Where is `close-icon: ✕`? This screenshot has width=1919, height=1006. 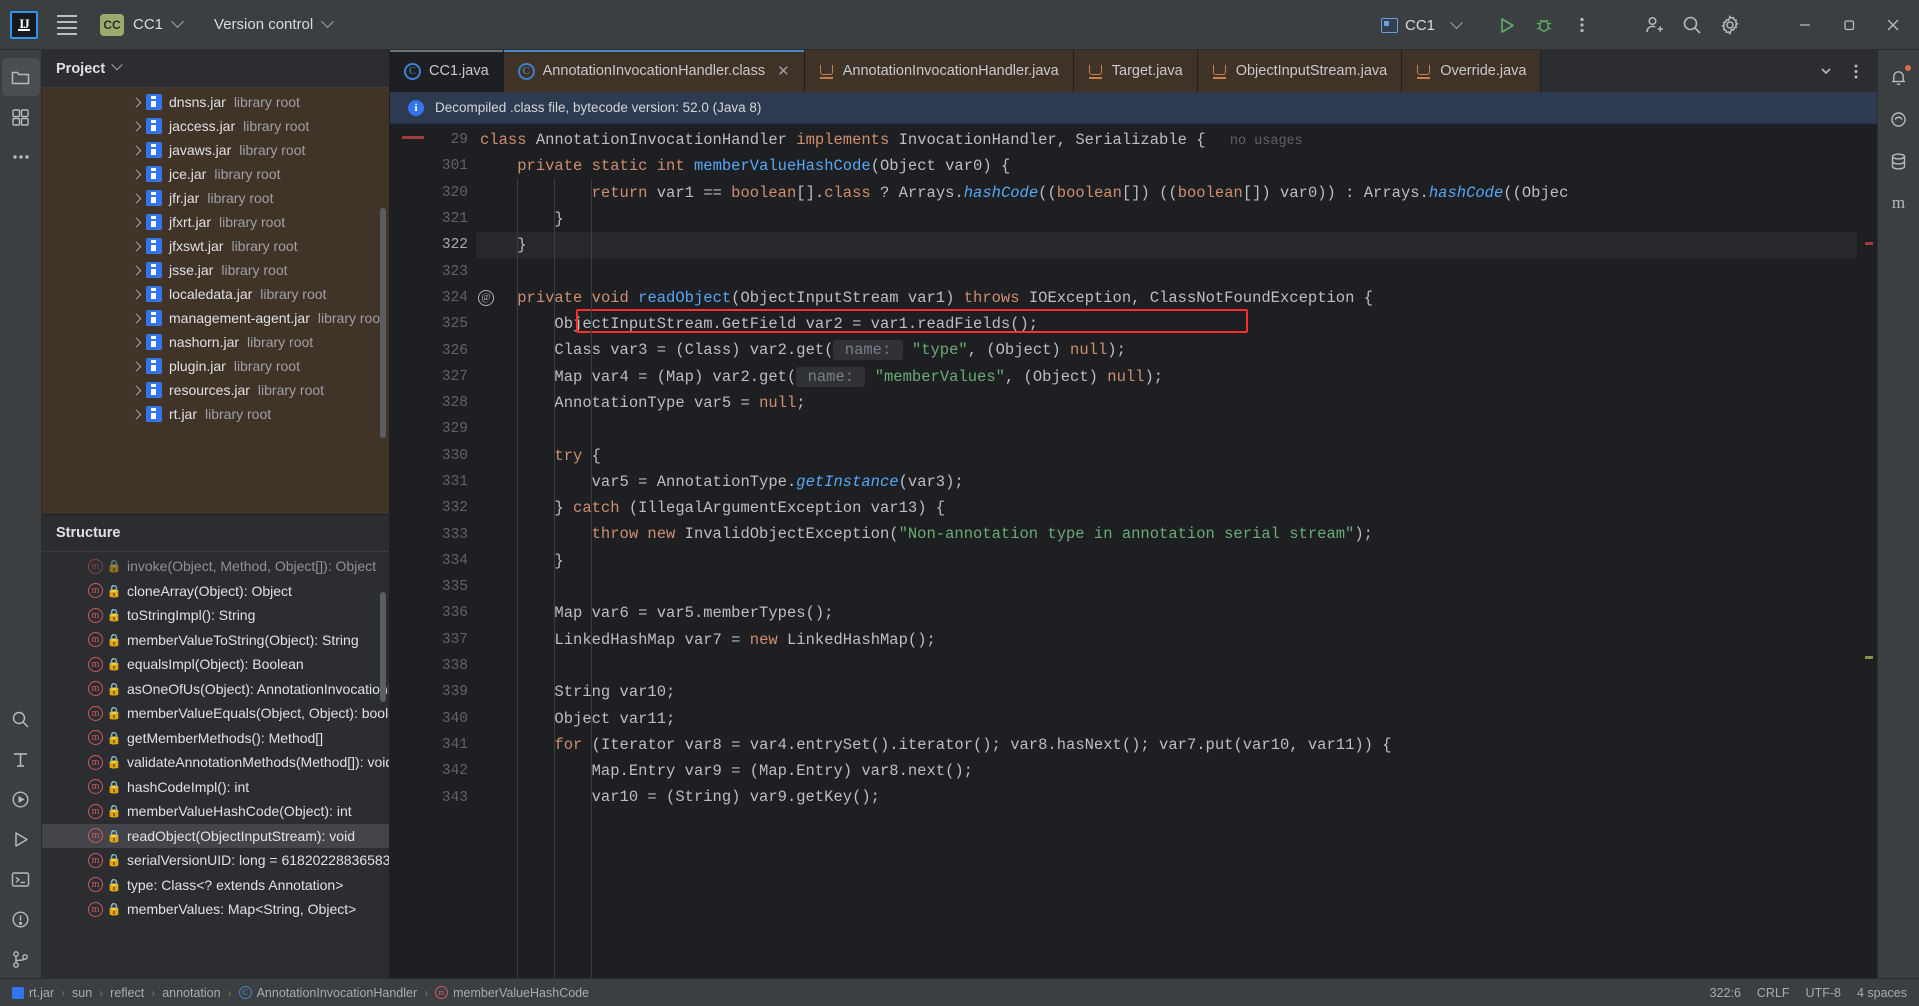
close-icon: ✕ is located at coordinates (783, 71).